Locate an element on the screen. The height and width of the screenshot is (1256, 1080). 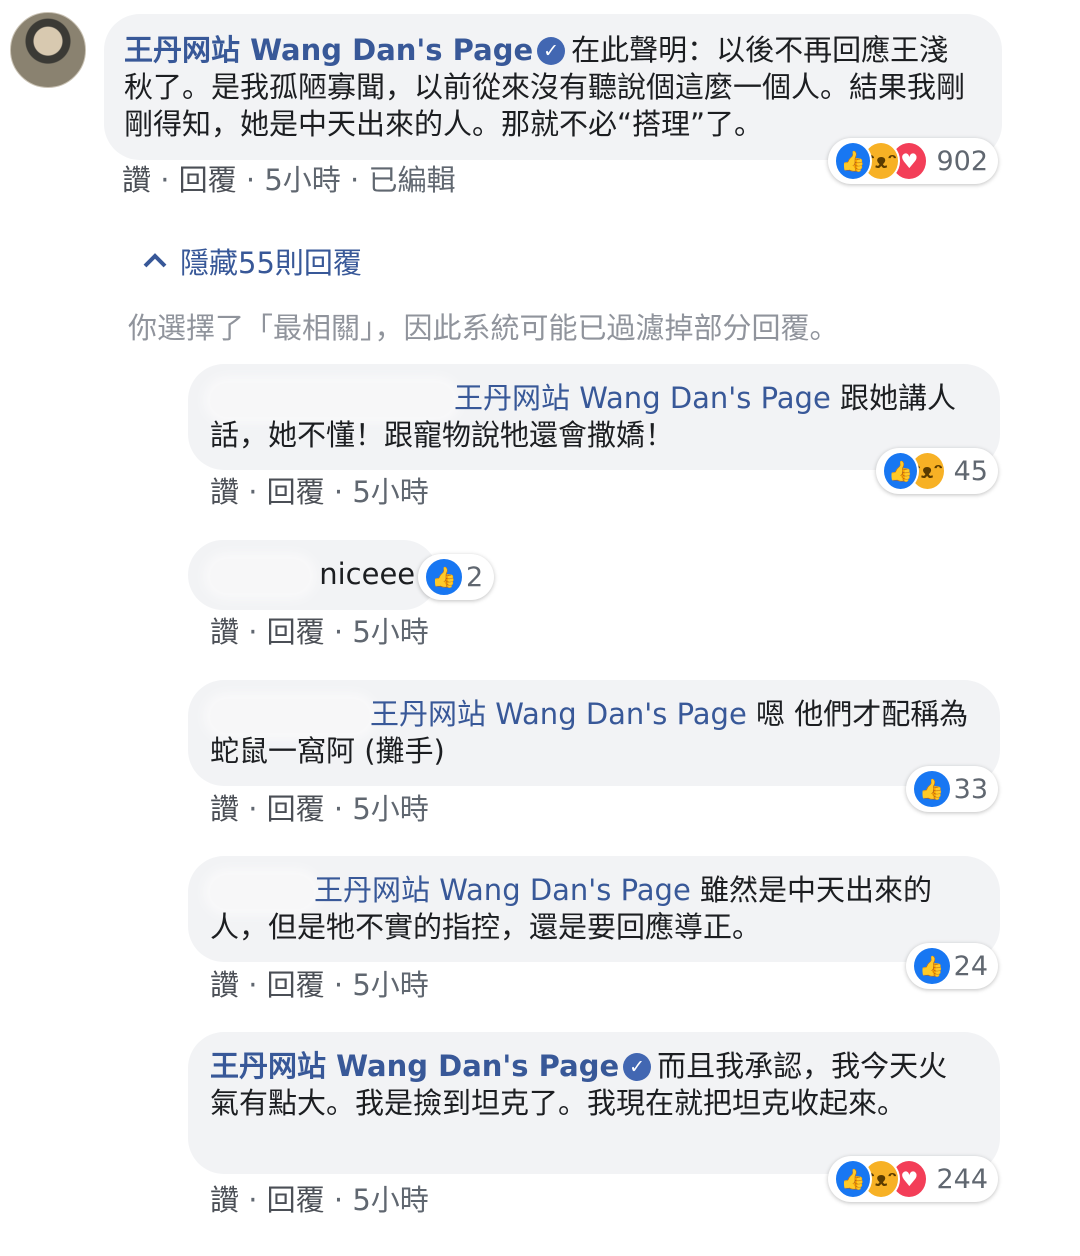
hide-replies-toggle: 隱藏55則回覆 is located at coordinates (252, 261).